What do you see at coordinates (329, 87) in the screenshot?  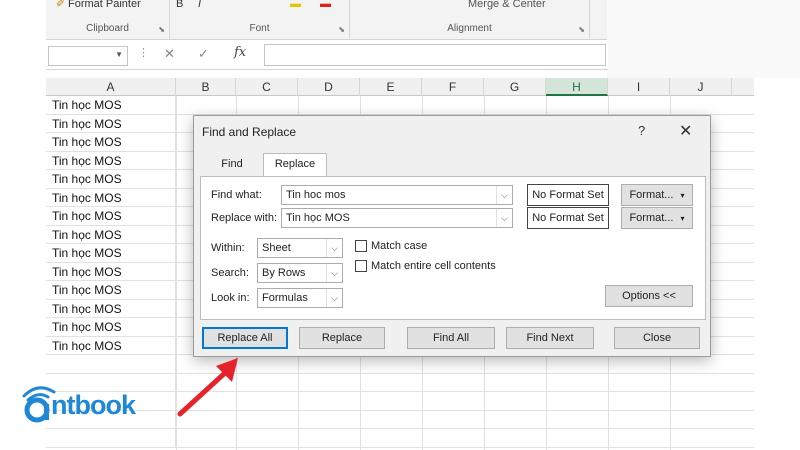 I see `column-header-d: D` at bounding box center [329, 87].